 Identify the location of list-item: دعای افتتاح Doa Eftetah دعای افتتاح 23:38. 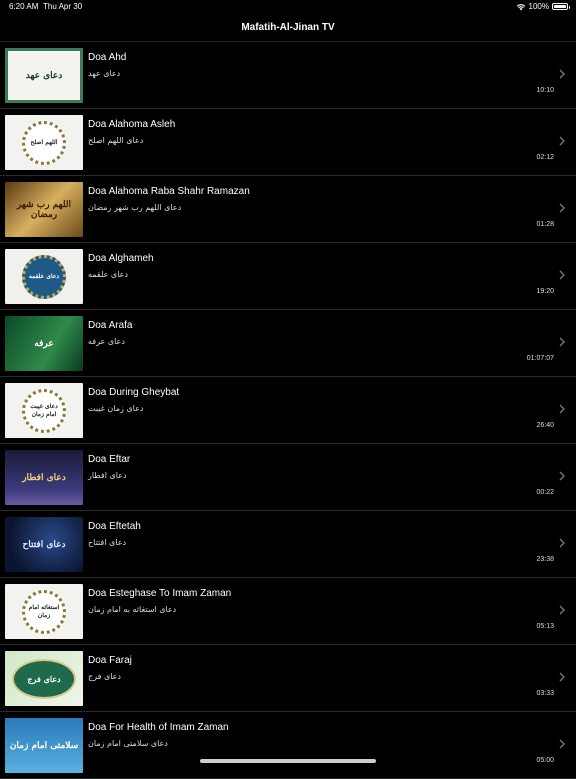
(288, 544).